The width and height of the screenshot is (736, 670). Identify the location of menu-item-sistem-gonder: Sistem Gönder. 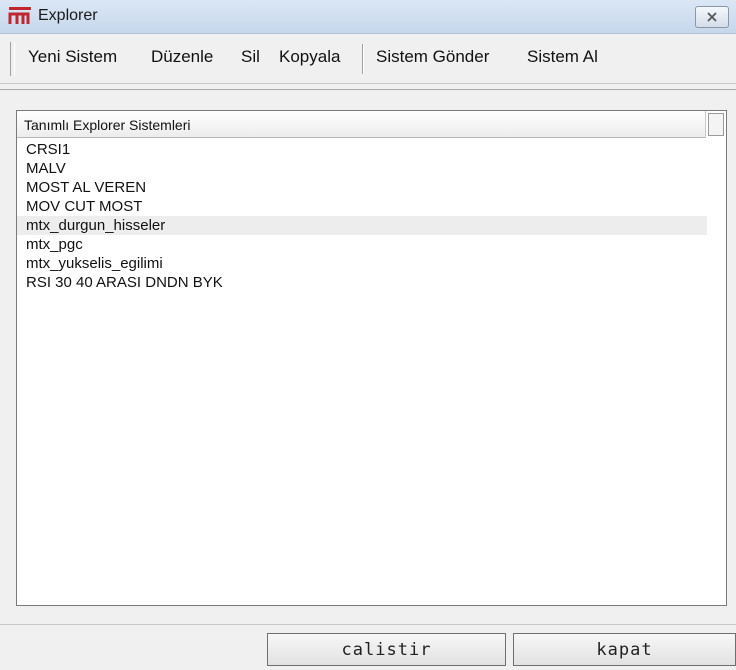
(432, 57).